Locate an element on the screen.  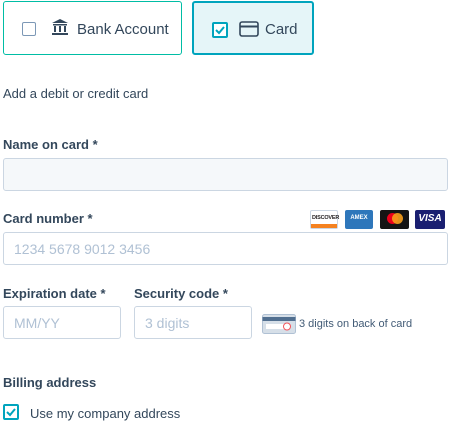
discover-logo: DISCOVER is located at coordinates (324, 219).